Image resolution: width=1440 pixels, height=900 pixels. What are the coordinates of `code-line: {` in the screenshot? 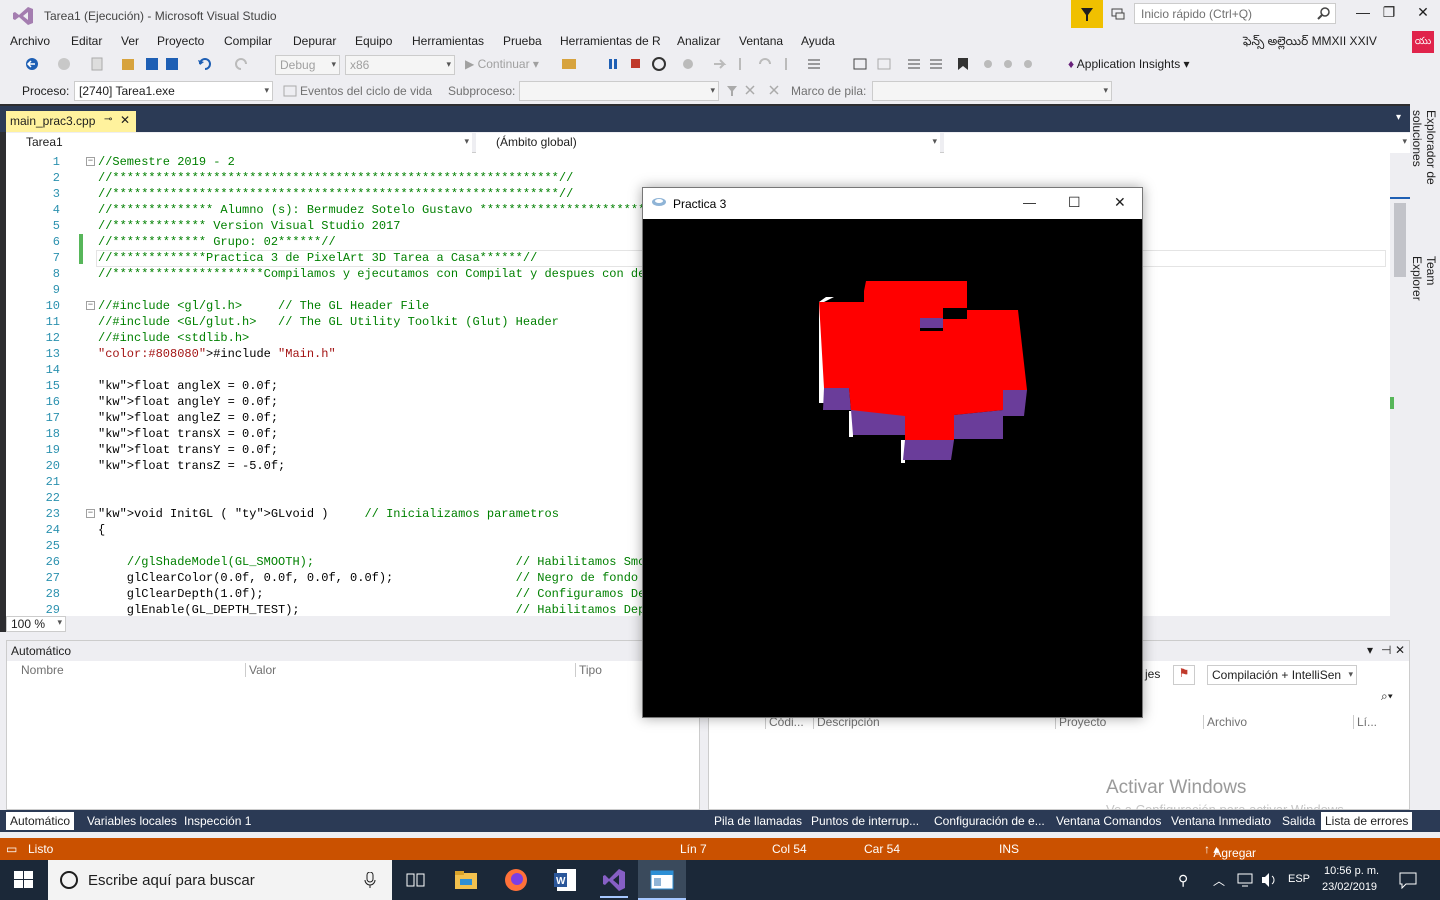 It's located at (101, 530).